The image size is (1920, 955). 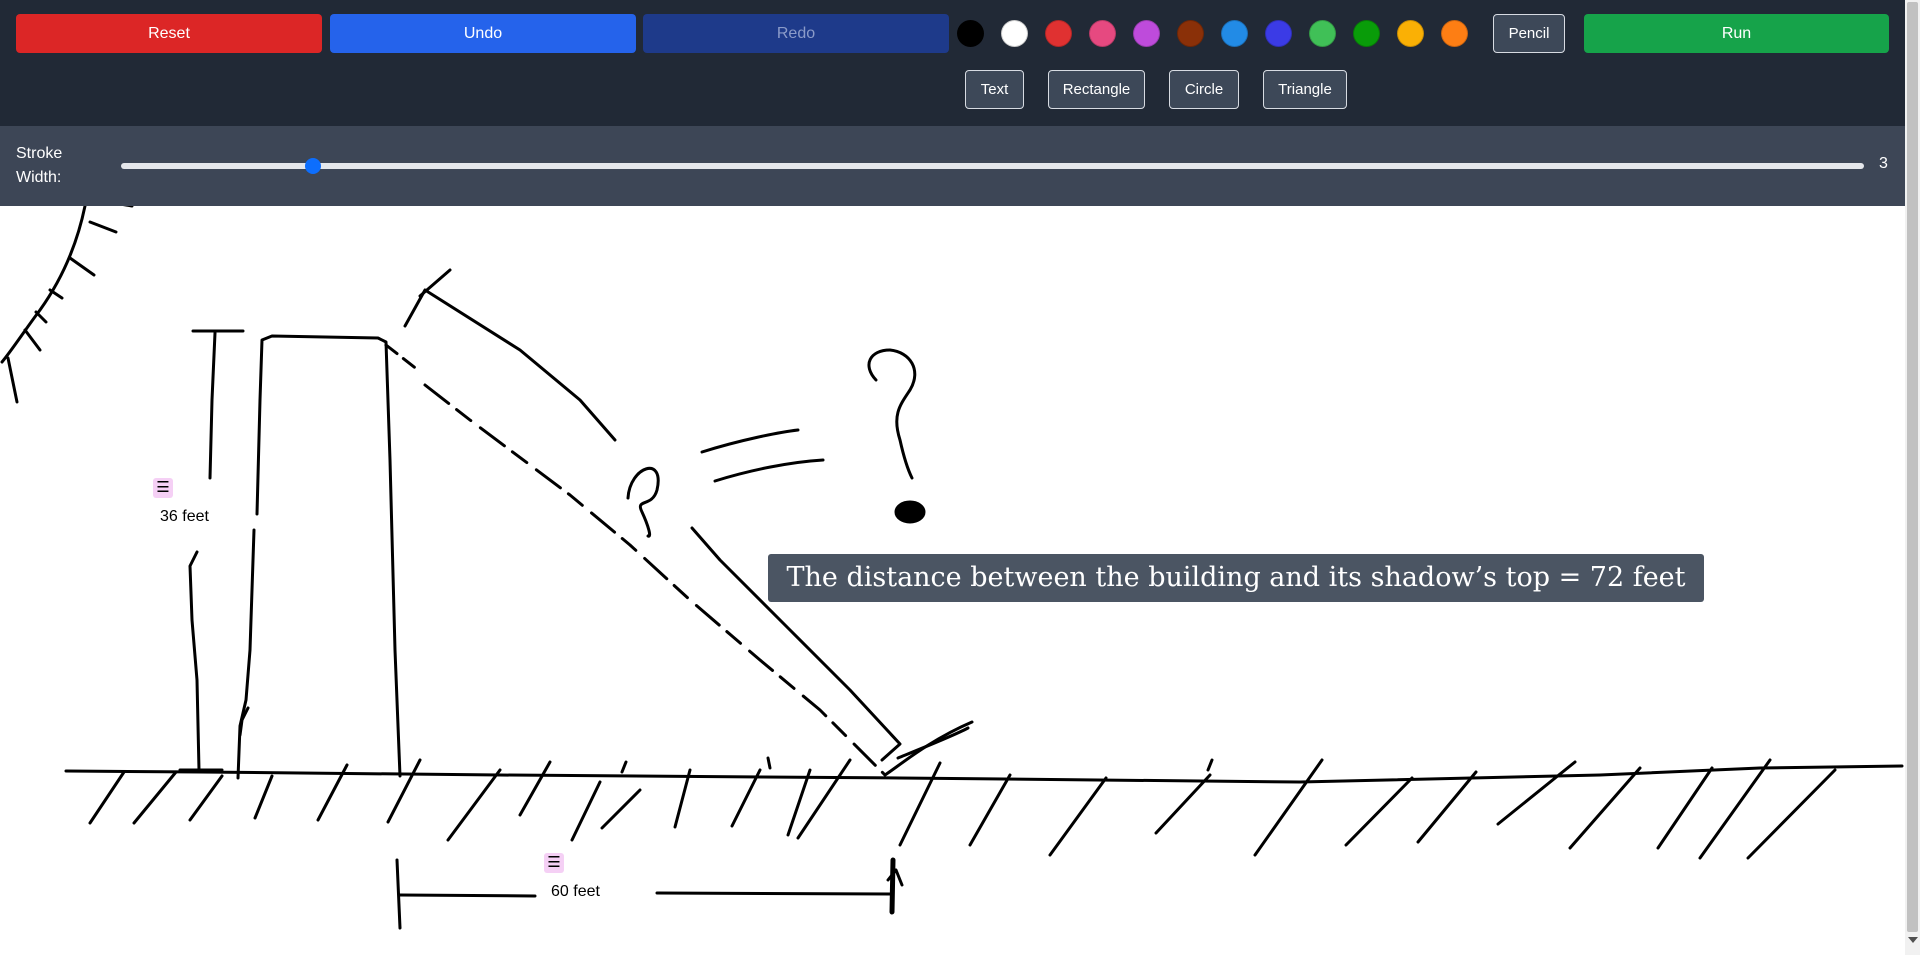 I want to click on reset-button: Reset, so click(x=169, y=33).